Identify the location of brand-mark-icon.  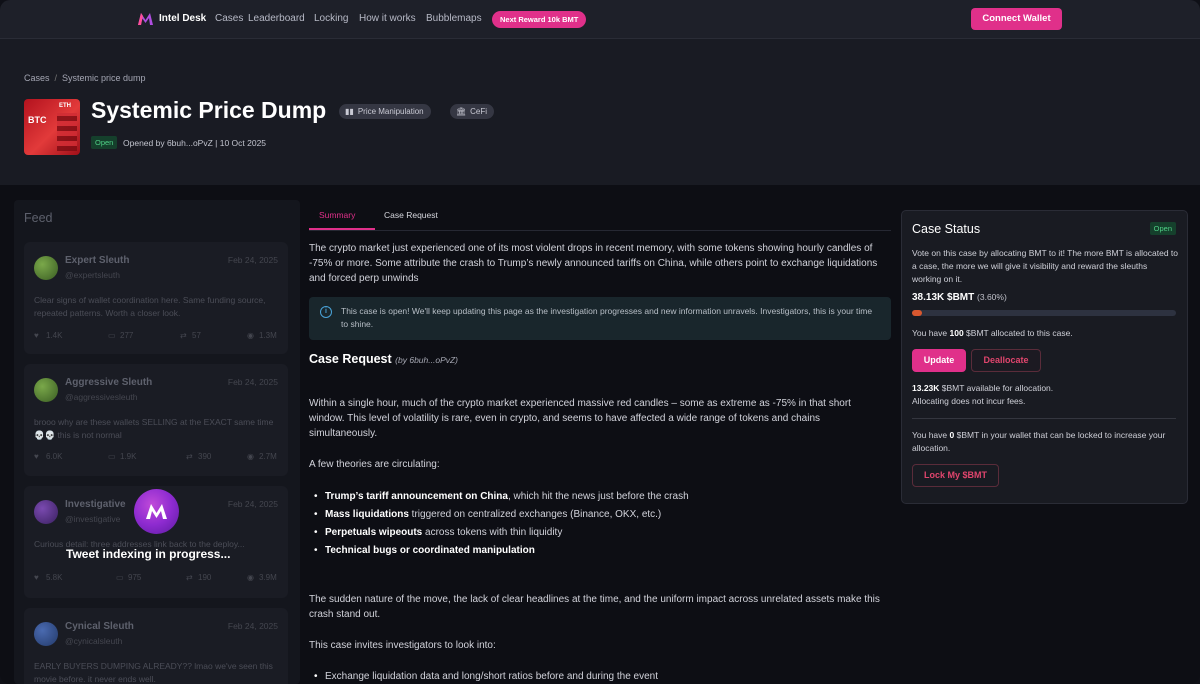
(156, 511).